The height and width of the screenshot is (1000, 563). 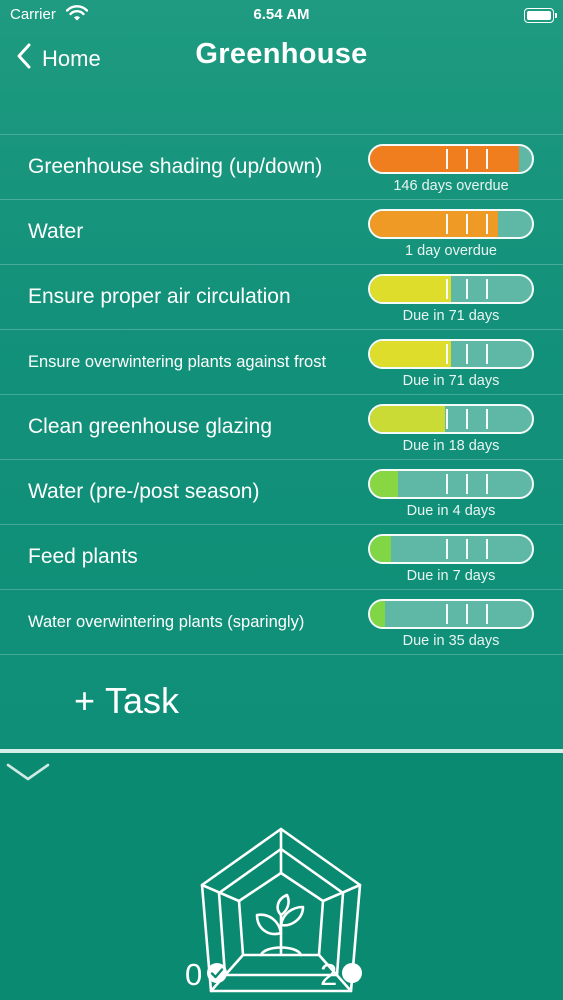 What do you see at coordinates (85, 700) in the screenshot?
I see `plus-icon: +` at bounding box center [85, 700].